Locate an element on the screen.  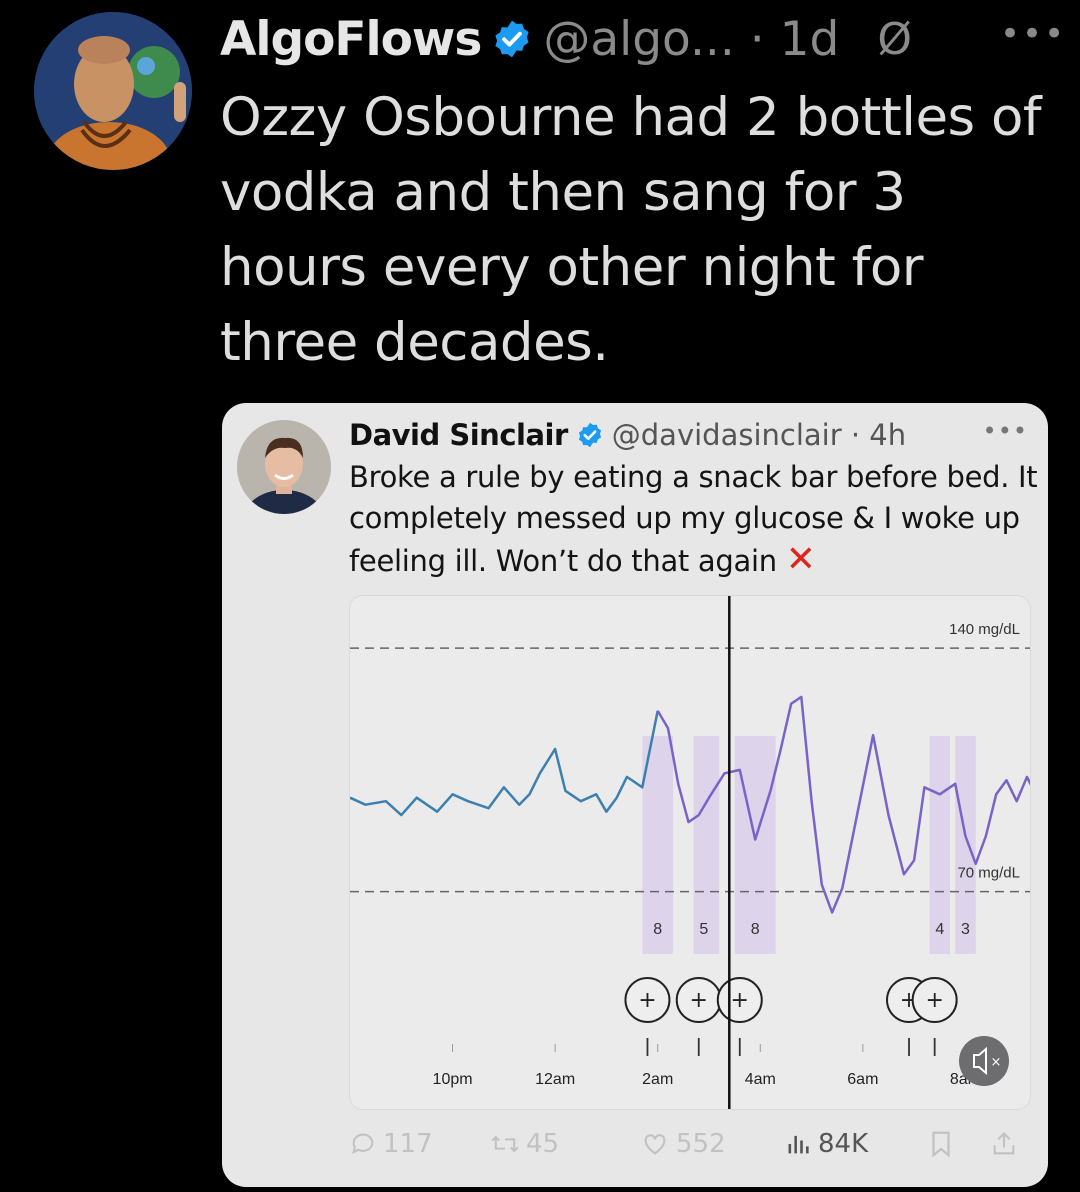
quoted-more-options-icon: ••• is located at coordinates (1005, 431).